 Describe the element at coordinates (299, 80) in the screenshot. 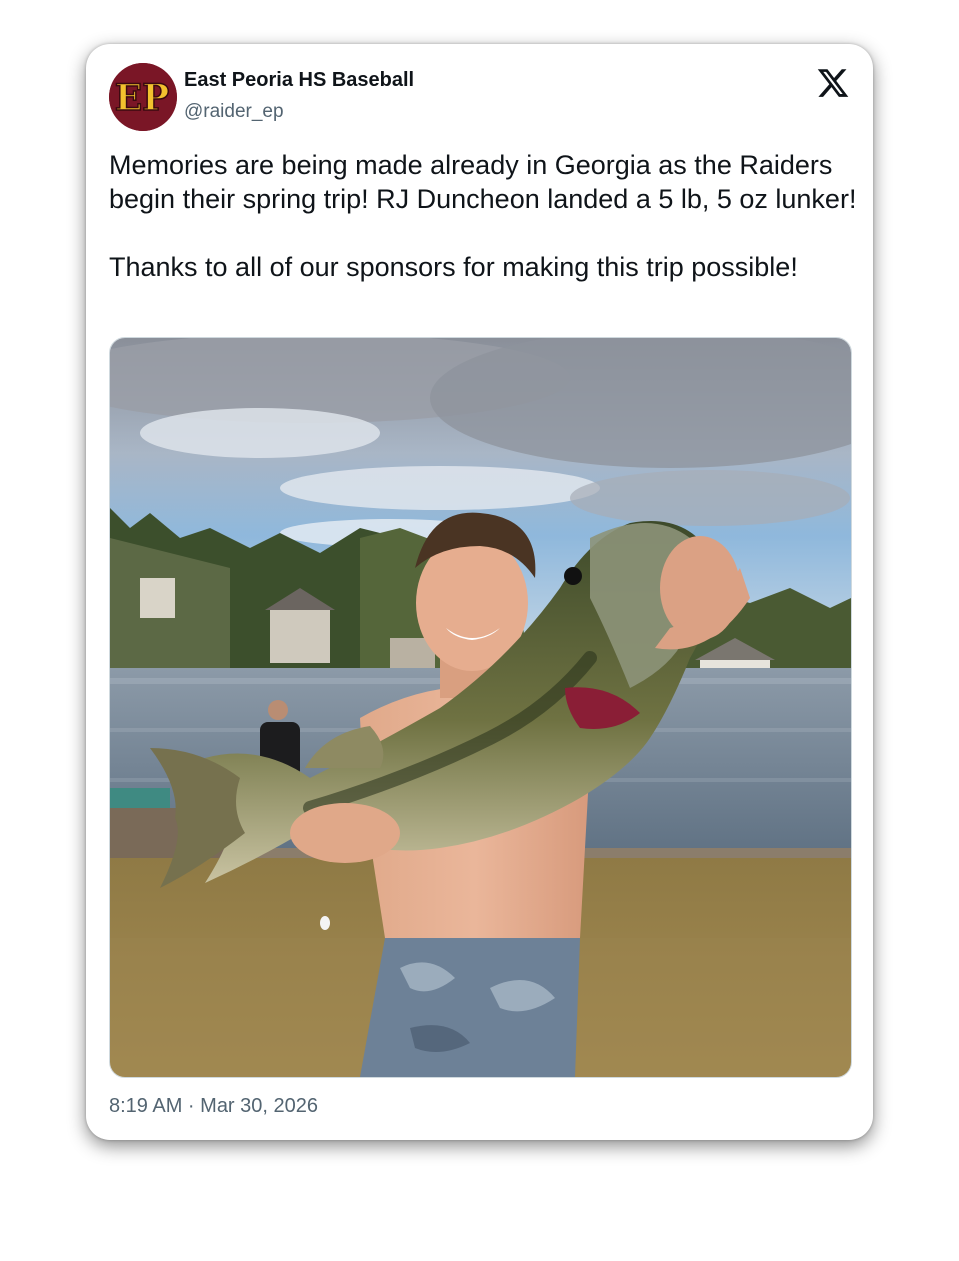

I see `display-name: East Peoria HS Baseball` at that location.